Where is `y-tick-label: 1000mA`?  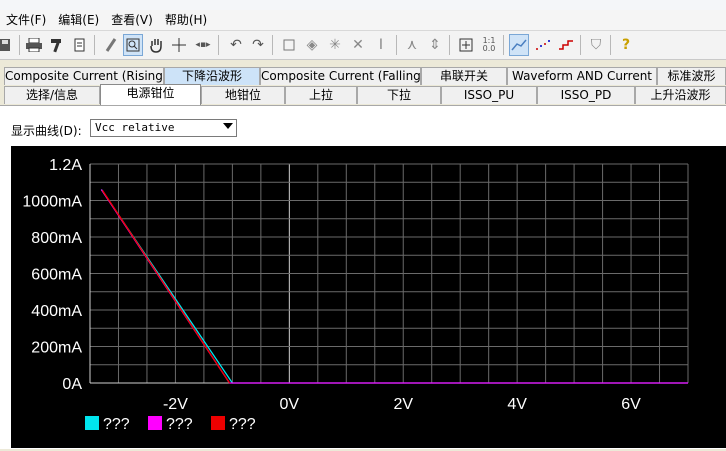
y-tick-label: 1000mA is located at coordinates (52, 202).